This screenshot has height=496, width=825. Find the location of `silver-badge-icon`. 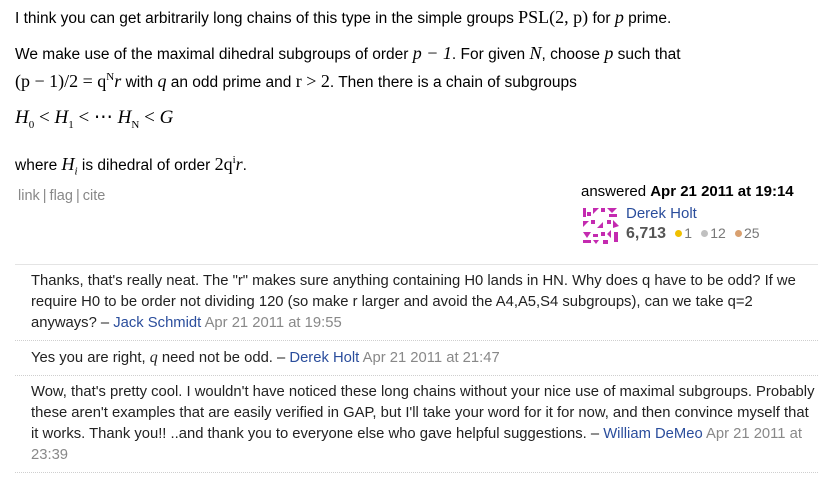

silver-badge-icon is located at coordinates (705, 233).